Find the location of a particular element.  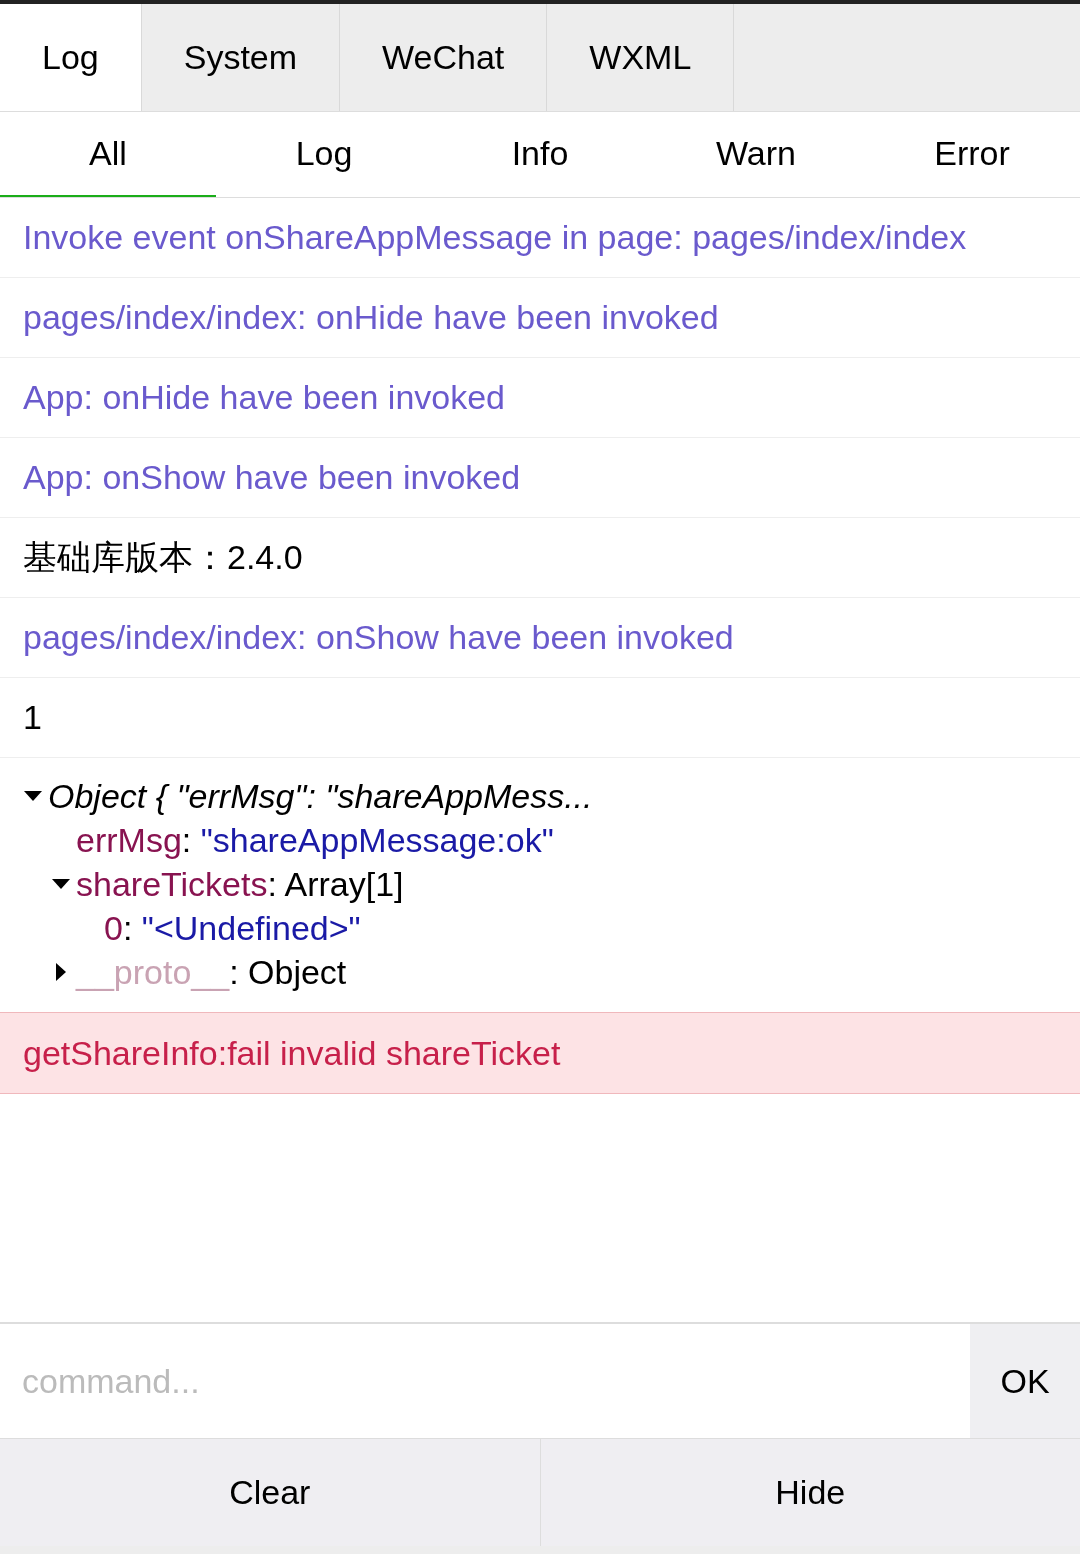

tree-node-text: shareTickets: Array[1] is located at coordinates (240, 884).